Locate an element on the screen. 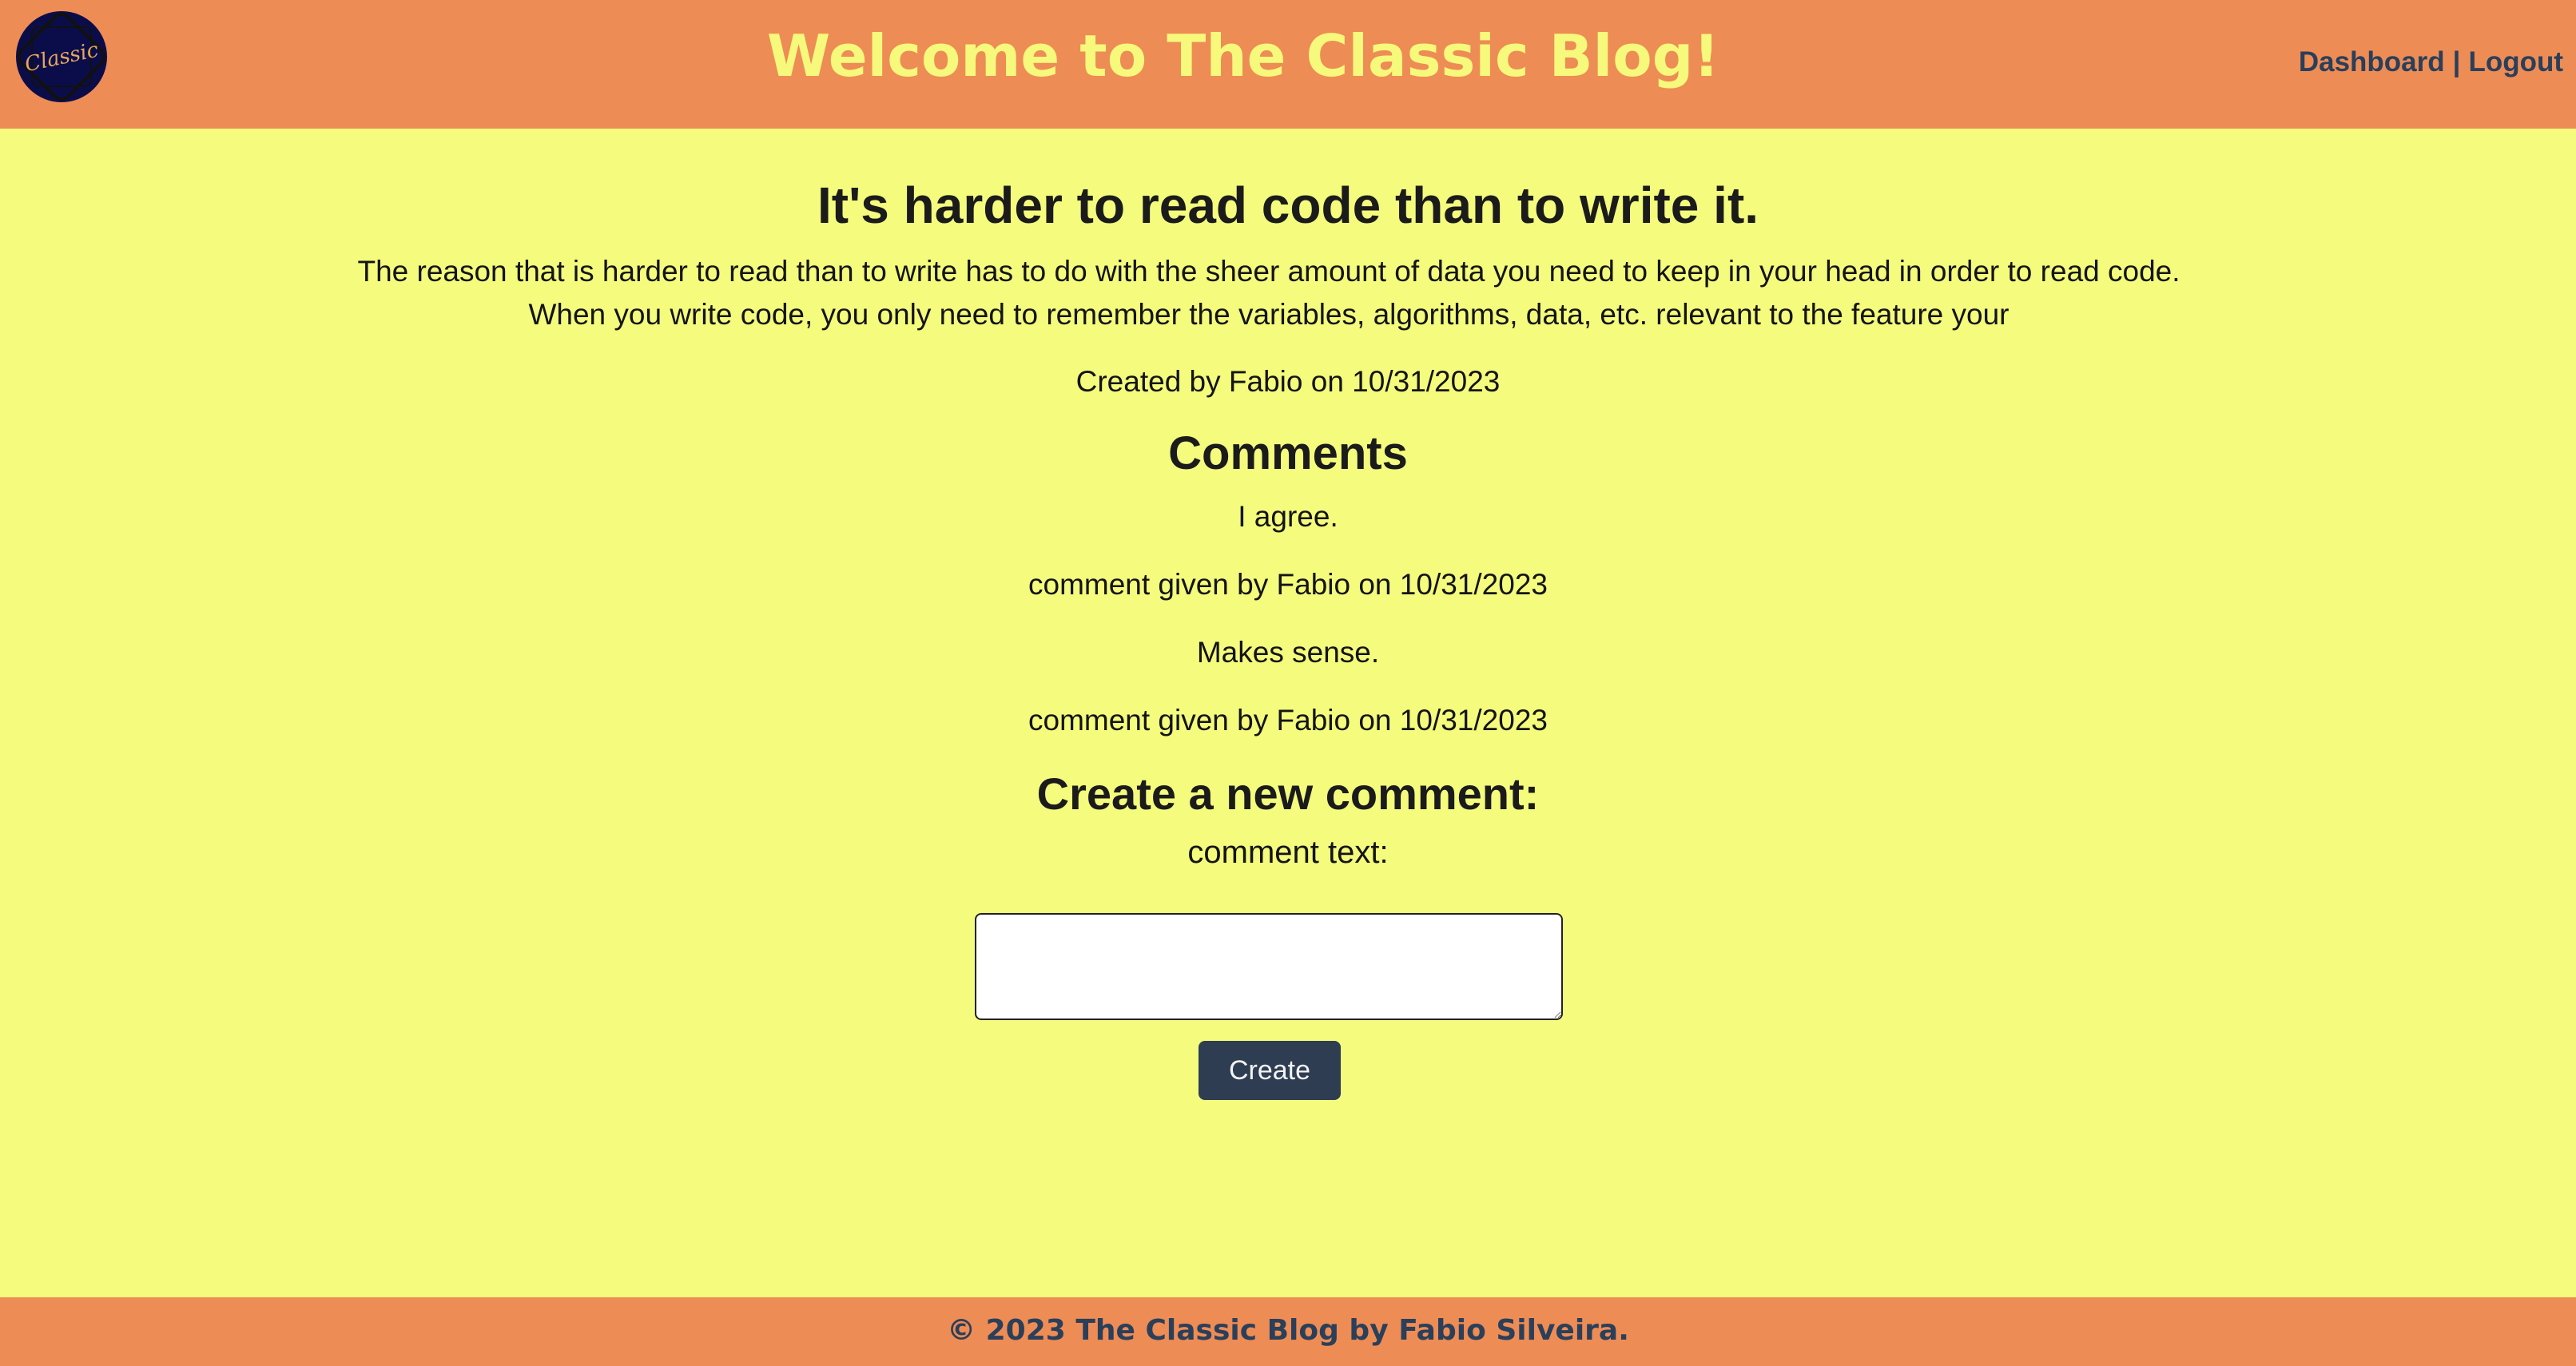  new-comment-heading: Create a new comment: is located at coordinates (1288, 793).